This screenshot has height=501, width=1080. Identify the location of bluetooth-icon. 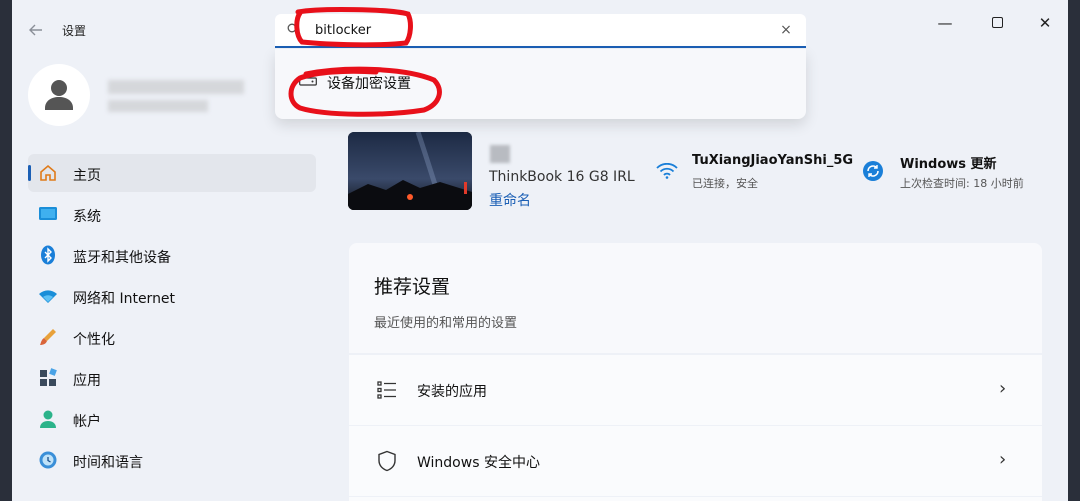
(48, 255).